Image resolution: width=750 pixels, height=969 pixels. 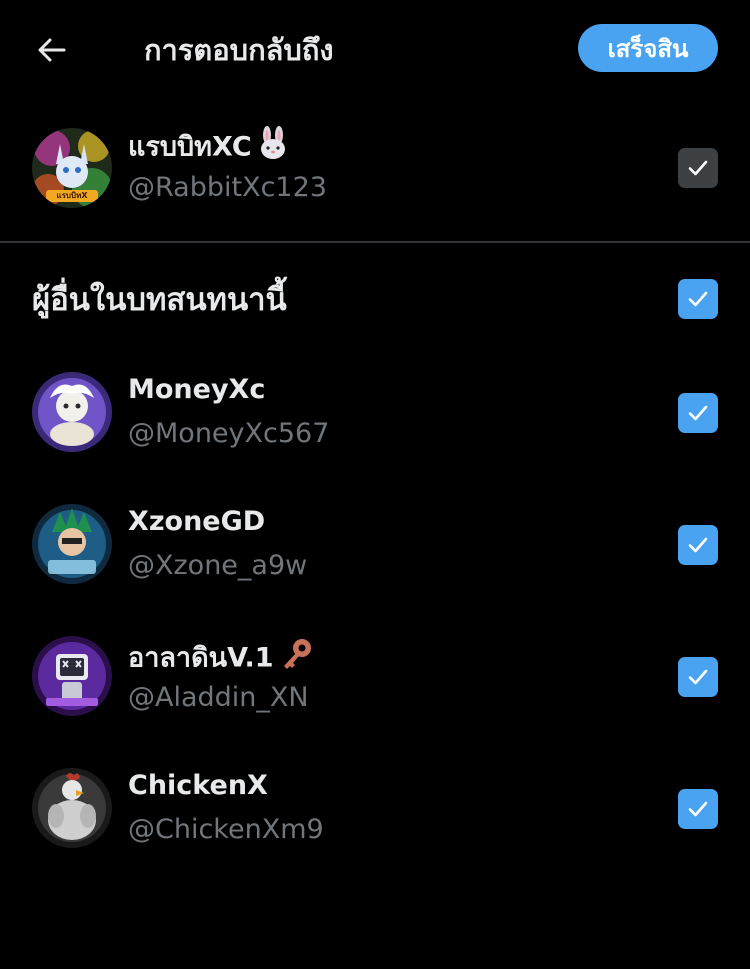 What do you see at coordinates (273, 148) in the screenshot?
I see `rabbit-emoji-icon` at bounding box center [273, 148].